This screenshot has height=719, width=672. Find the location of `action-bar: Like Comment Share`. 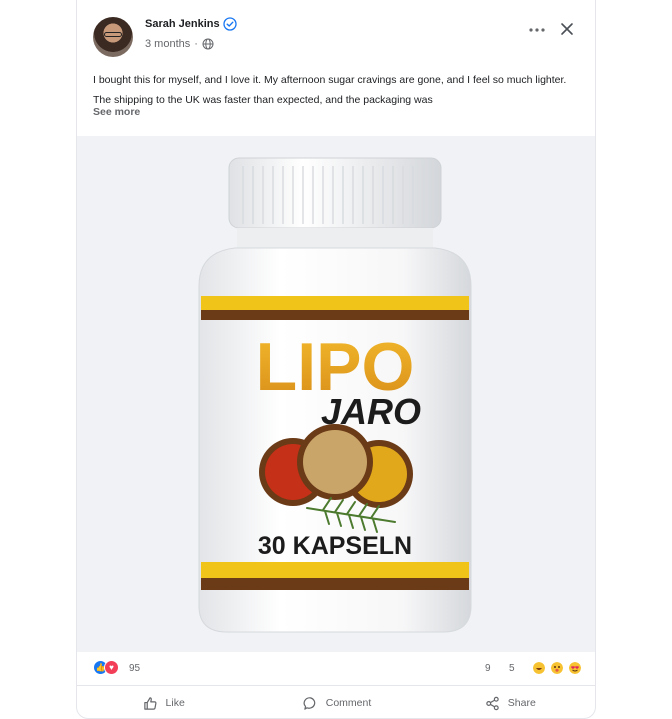

action-bar: Like Comment Share is located at coordinates (336, 702).